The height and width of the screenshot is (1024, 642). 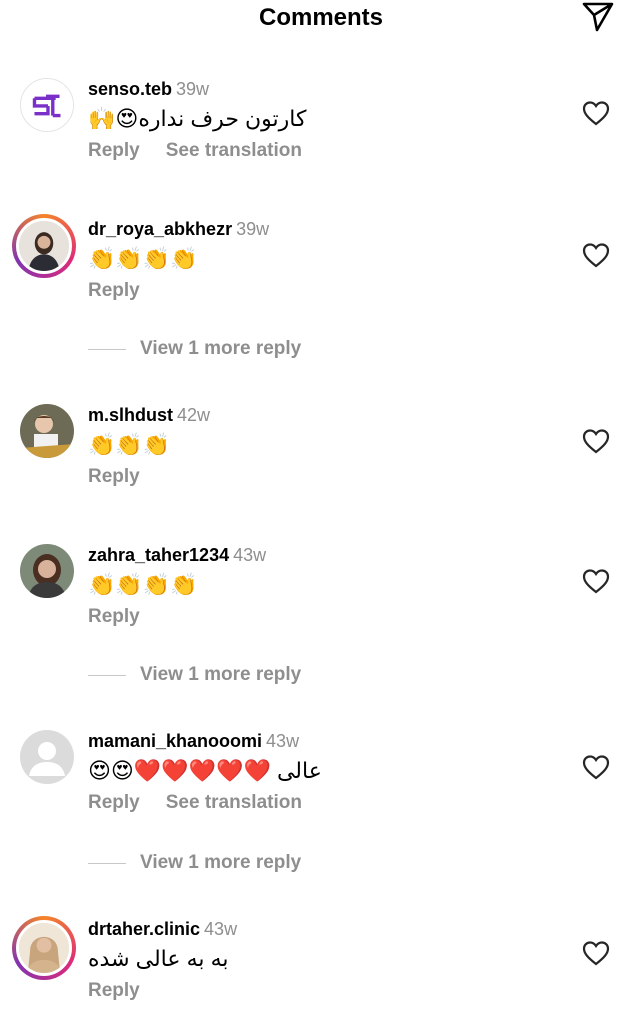 What do you see at coordinates (598, 17) in the screenshot?
I see `paper-plane-icon` at bounding box center [598, 17].